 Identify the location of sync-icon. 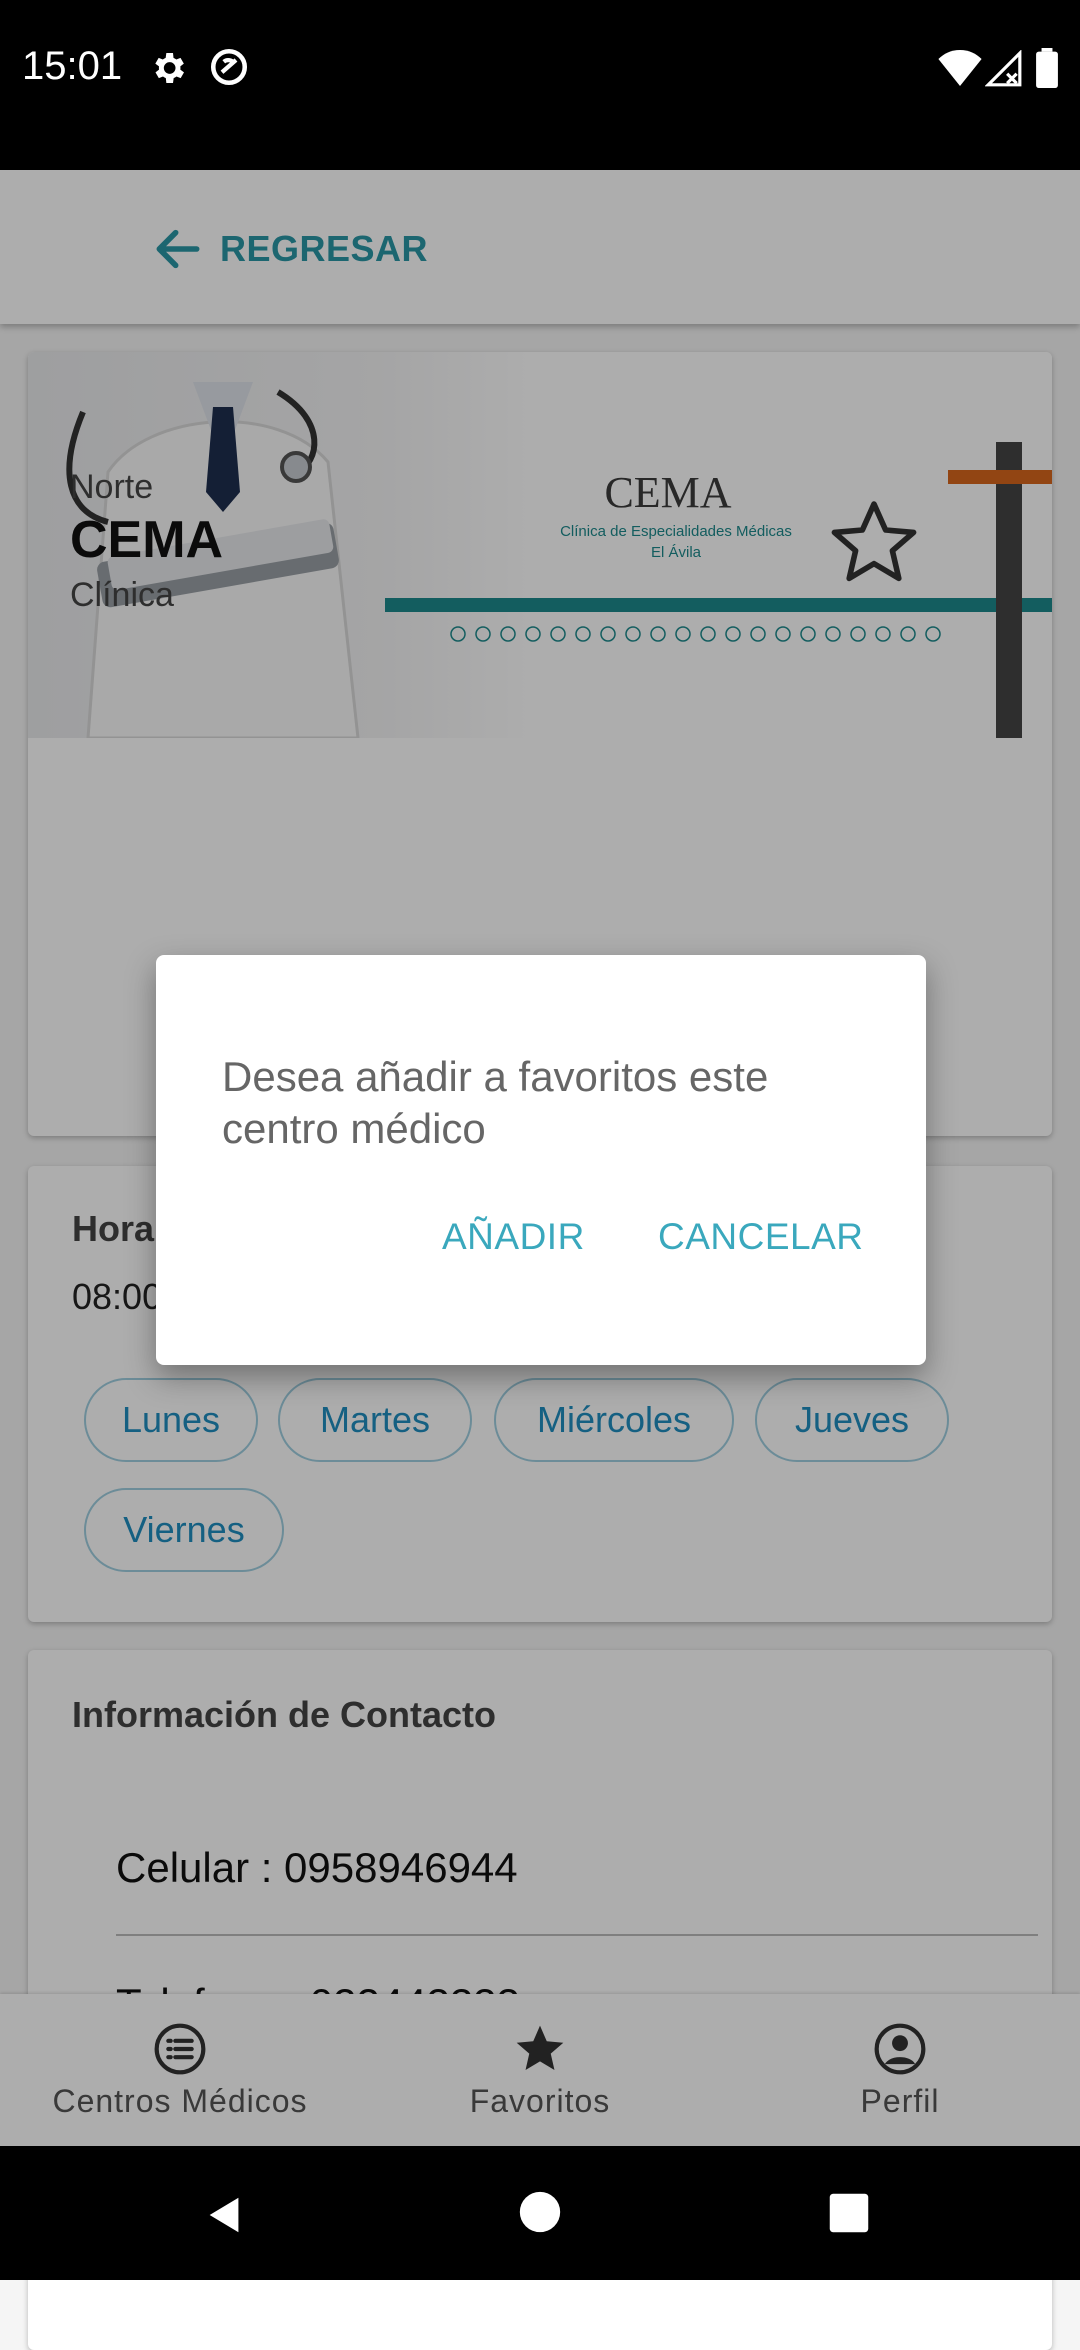
(229, 67).